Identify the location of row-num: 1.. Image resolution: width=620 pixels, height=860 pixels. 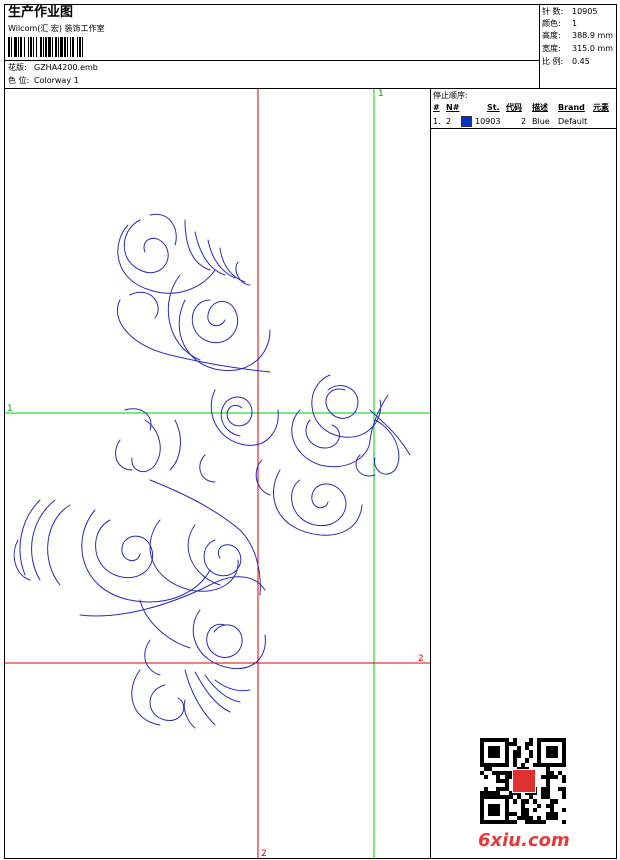
(437, 121).